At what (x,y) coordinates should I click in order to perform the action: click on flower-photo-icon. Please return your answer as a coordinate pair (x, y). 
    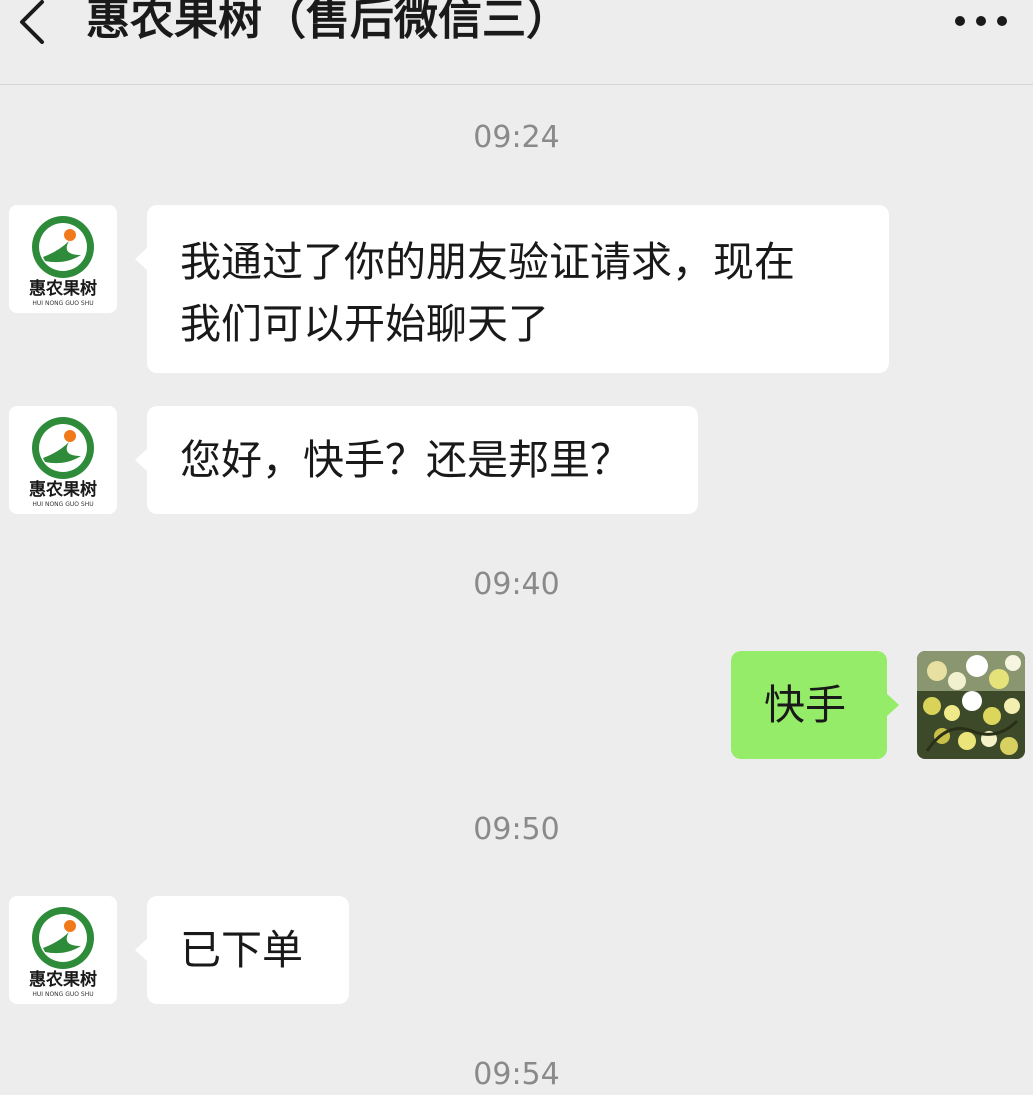
    Looking at the image, I should click on (971, 705).